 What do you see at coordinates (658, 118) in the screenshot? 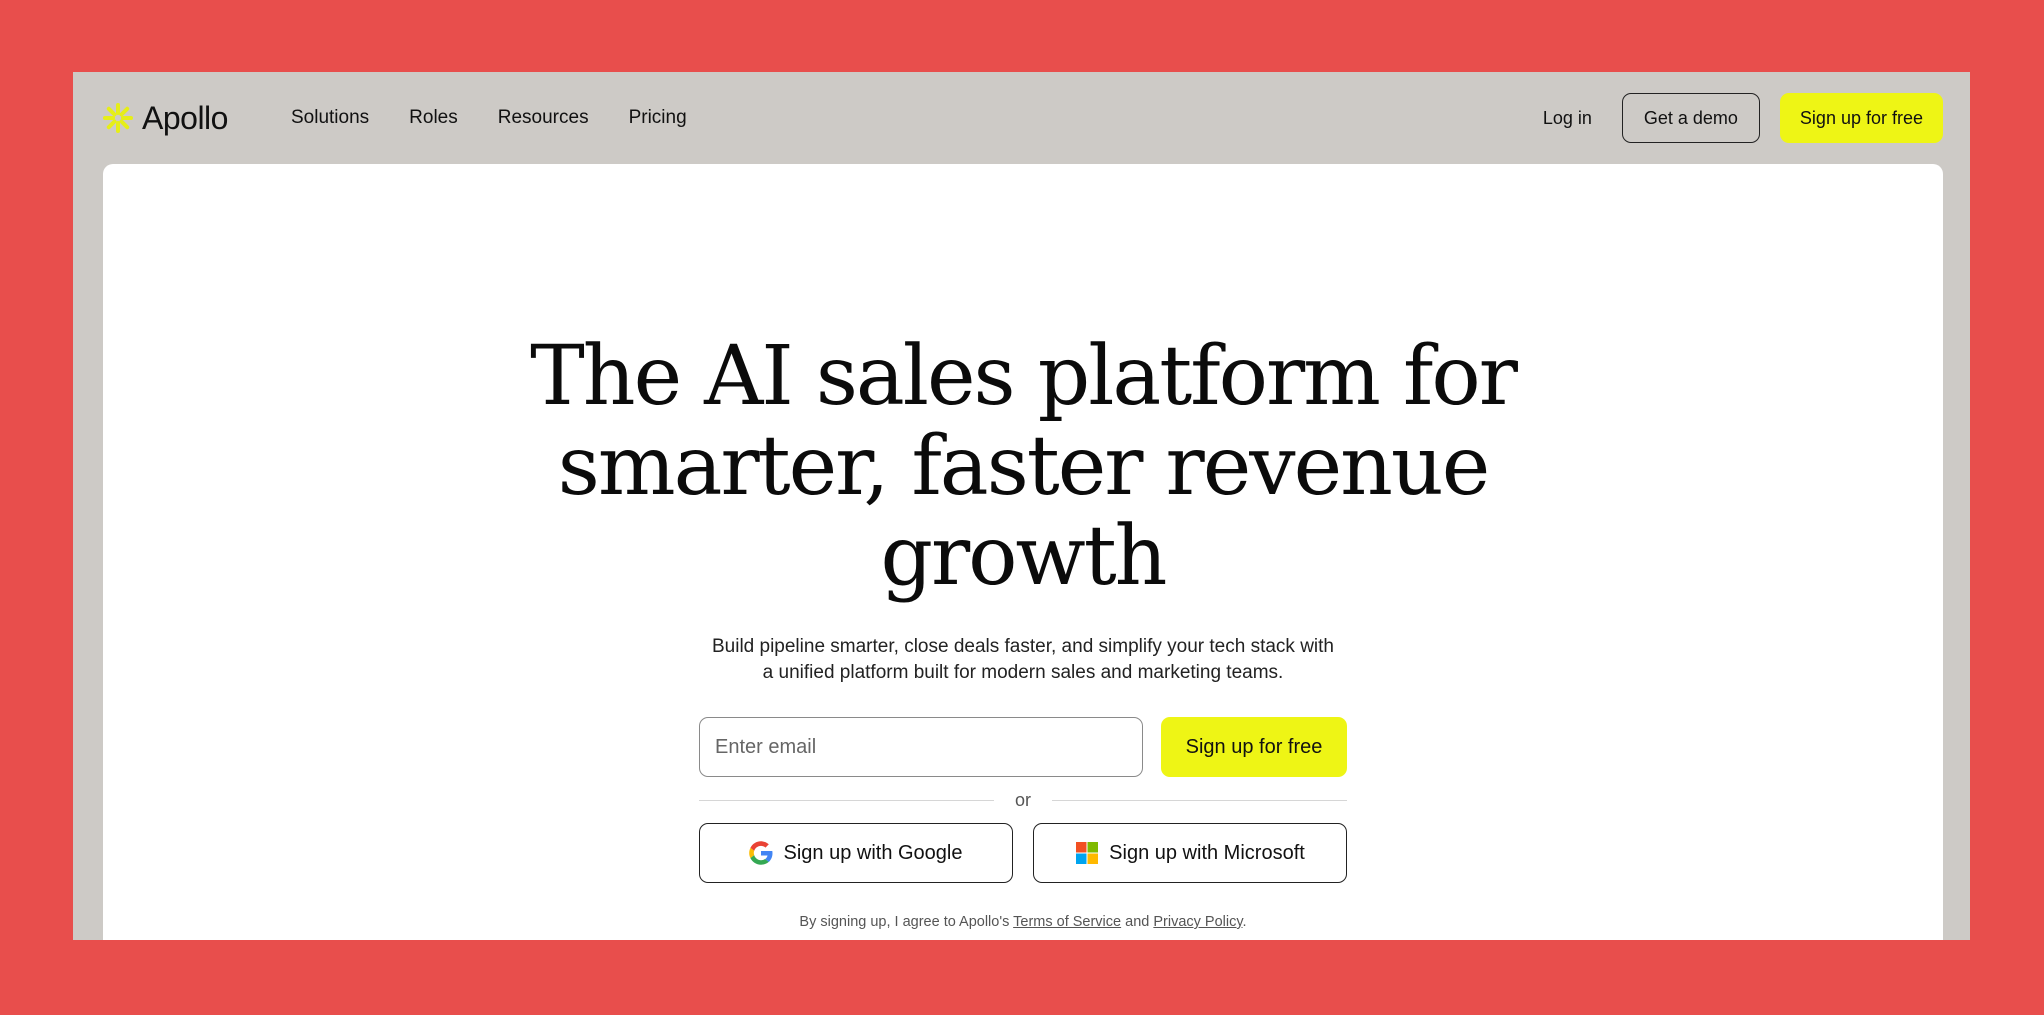
I see `nav-pricing: Pricing` at bounding box center [658, 118].